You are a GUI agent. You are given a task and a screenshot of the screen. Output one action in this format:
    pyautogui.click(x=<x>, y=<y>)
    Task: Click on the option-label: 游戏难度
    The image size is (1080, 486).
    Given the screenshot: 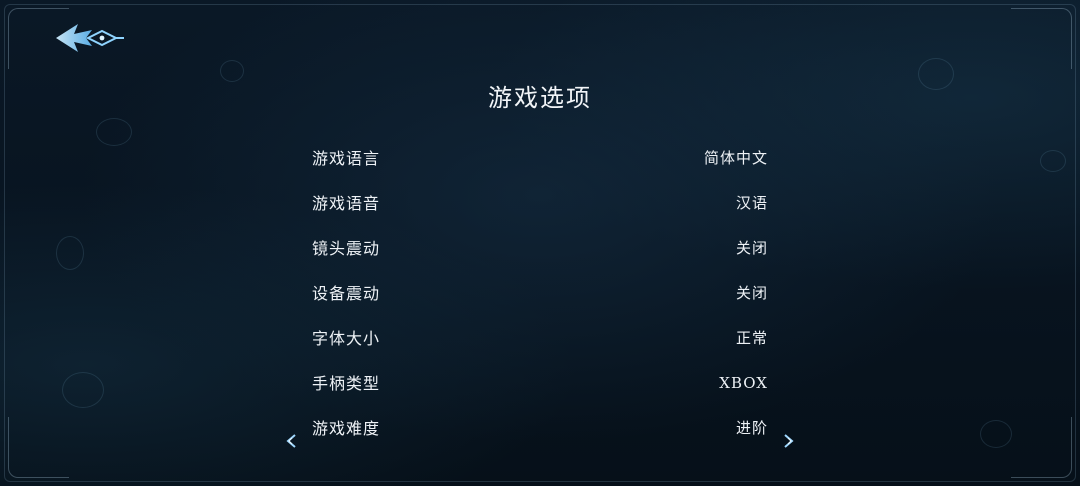 What is the action you would take?
    pyautogui.click(x=346, y=428)
    